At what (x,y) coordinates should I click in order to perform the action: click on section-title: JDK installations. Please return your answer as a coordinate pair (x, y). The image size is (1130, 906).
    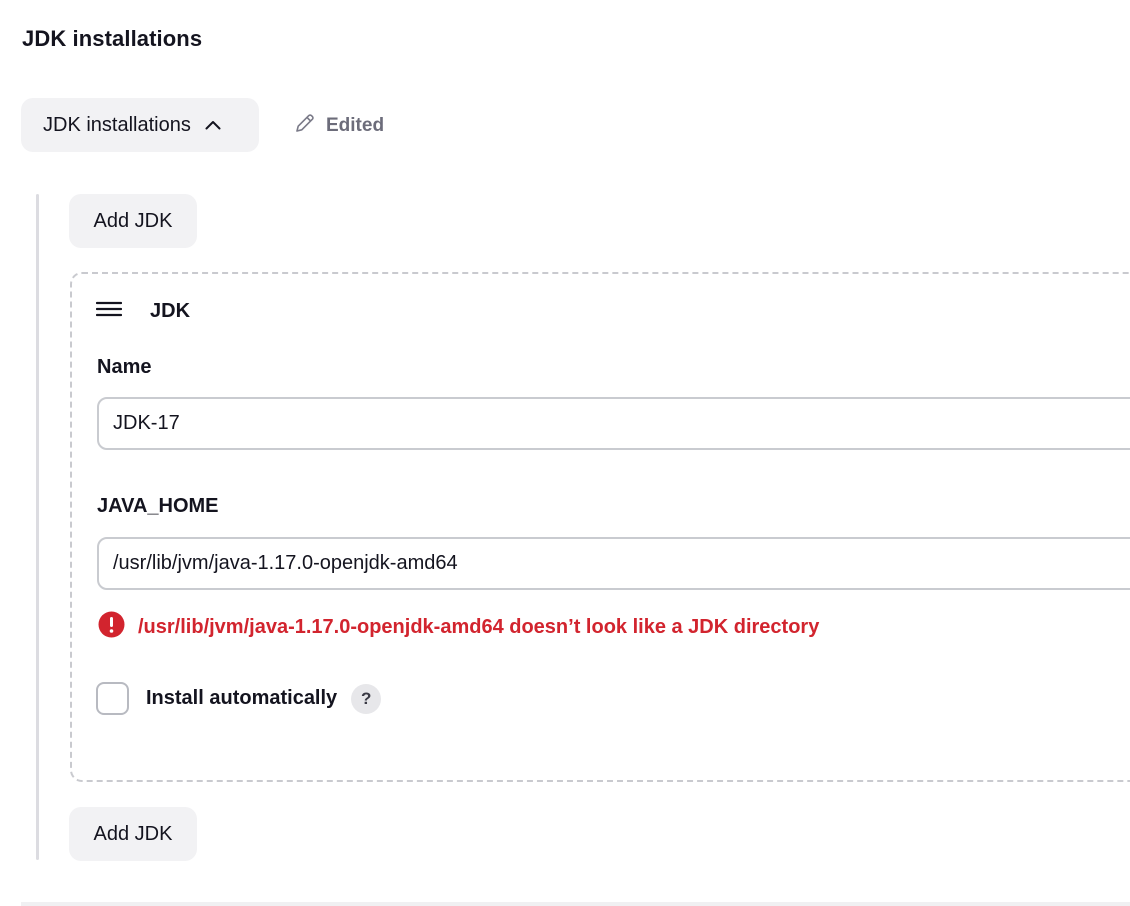
    Looking at the image, I should click on (112, 38).